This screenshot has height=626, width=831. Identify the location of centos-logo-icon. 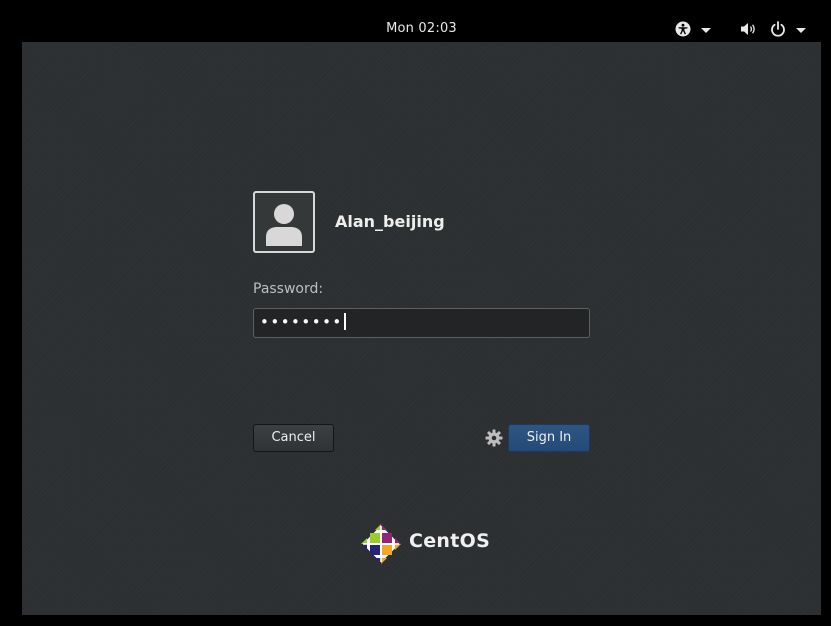
(381, 544).